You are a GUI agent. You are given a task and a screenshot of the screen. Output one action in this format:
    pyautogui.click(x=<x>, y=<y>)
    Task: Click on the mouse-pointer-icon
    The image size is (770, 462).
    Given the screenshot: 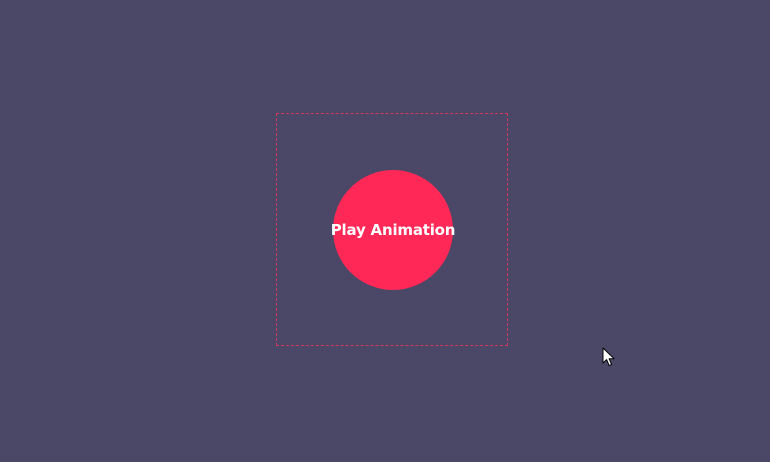 What is the action you would take?
    pyautogui.click(x=608, y=357)
    